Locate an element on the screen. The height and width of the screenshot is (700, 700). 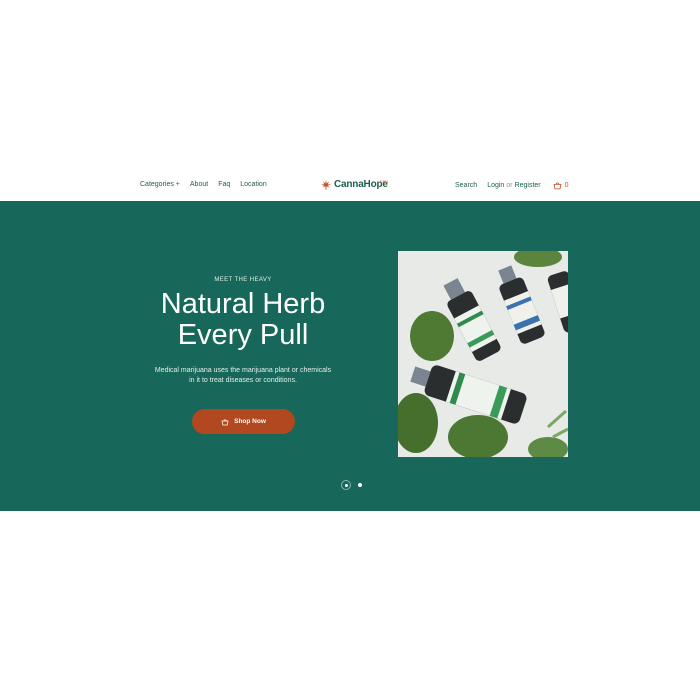
nav-faq: Faq is located at coordinates (224, 184).